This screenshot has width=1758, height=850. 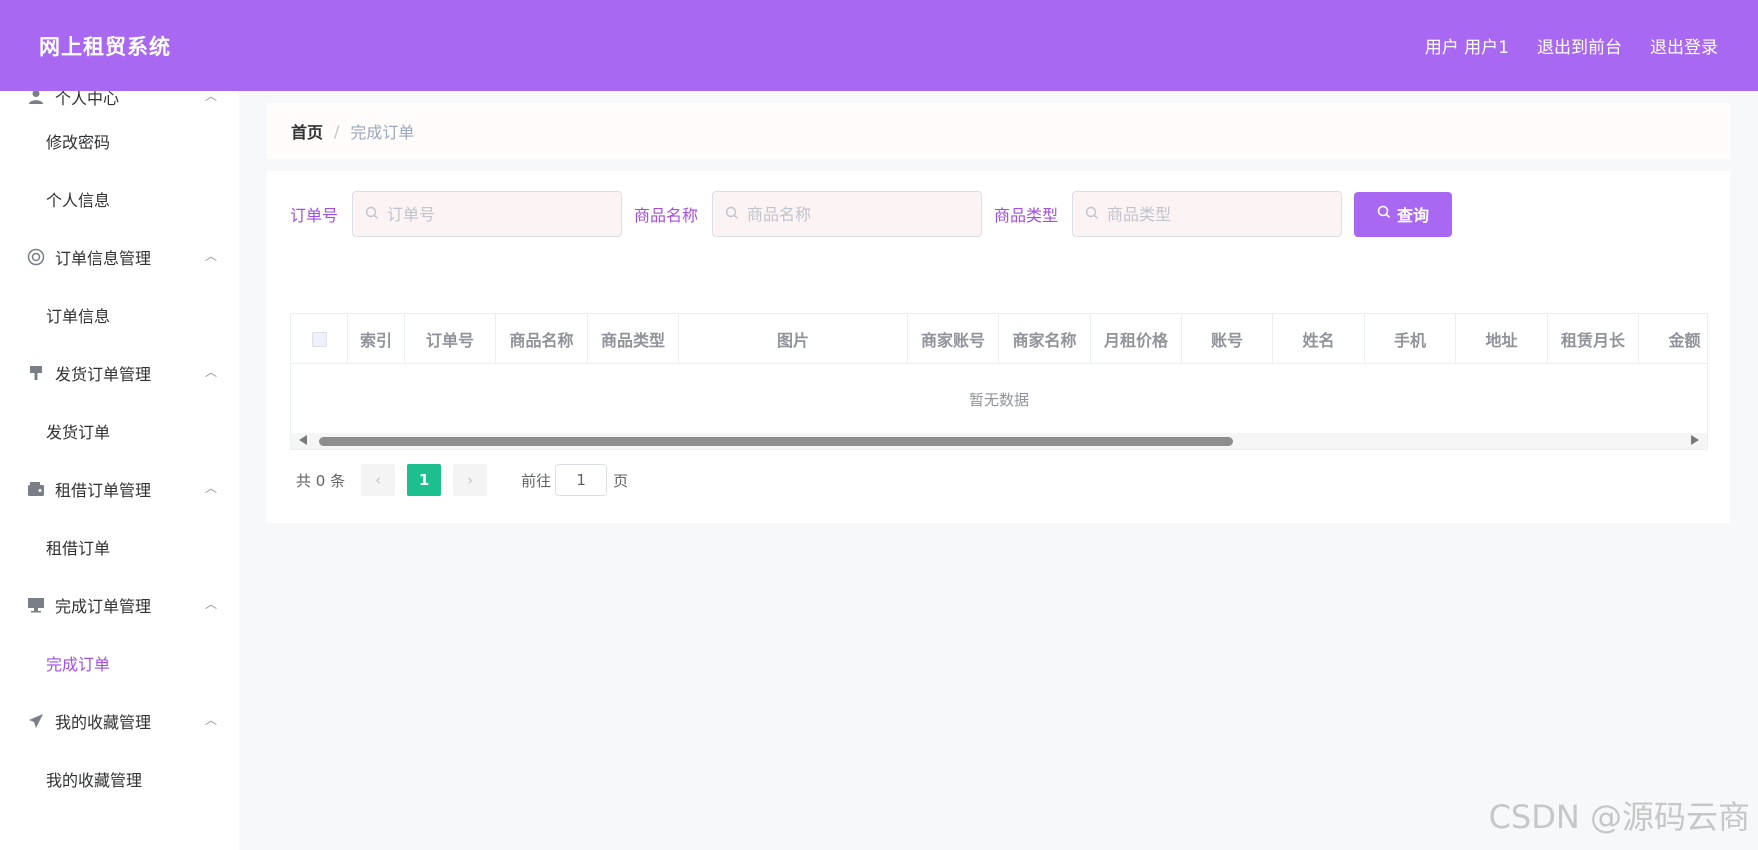 I want to click on column-header: 手机, so click(x=1410, y=339).